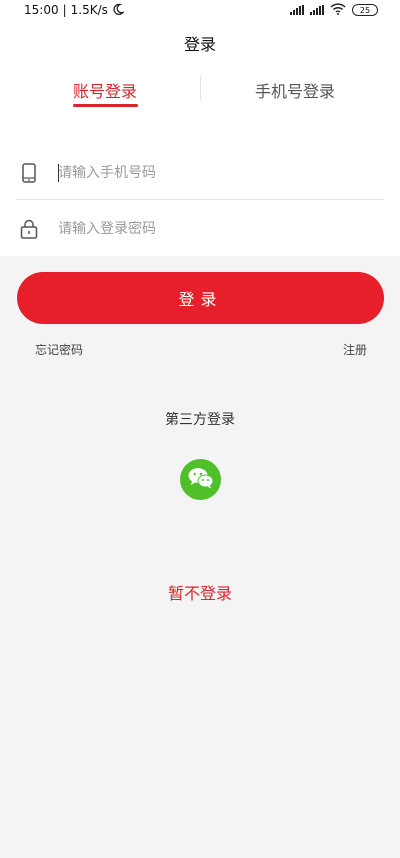 The width and height of the screenshot is (400, 858). What do you see at coordinates (200, 420) in the screenshot?
I see `third-party-login-title: 第三方登录` at bounding box center [200, 420].